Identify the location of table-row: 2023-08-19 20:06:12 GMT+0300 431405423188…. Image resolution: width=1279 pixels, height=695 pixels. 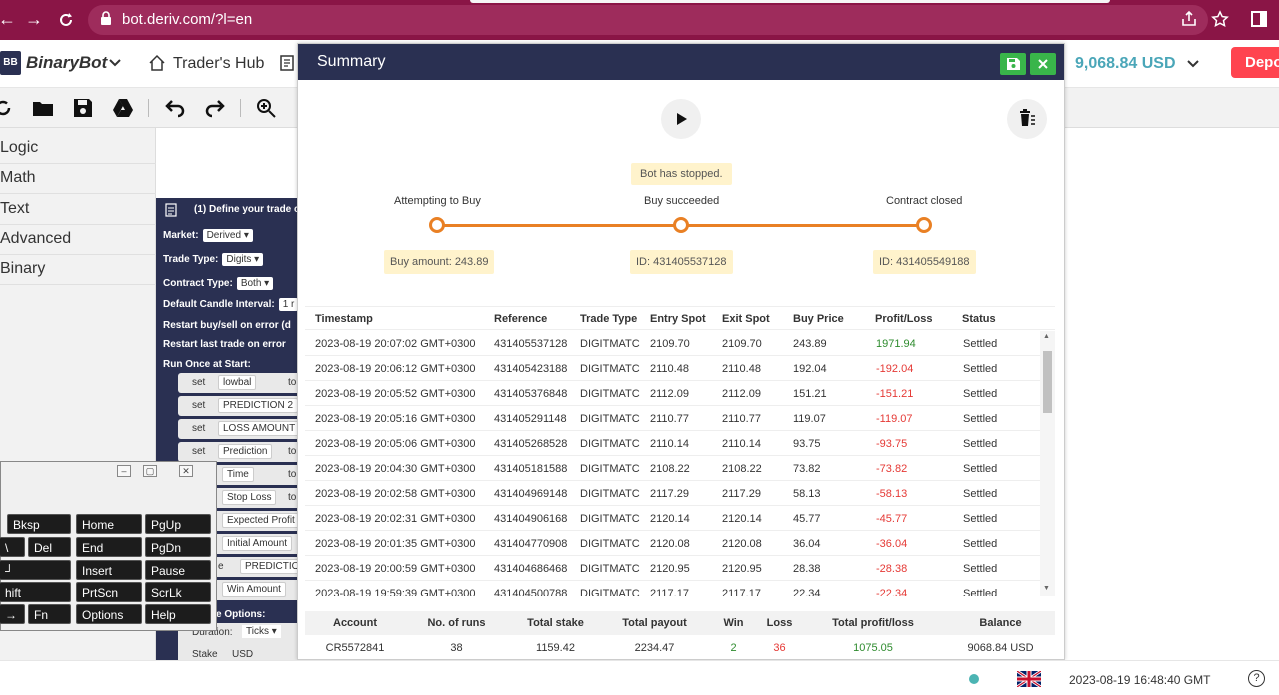
(672, 368).